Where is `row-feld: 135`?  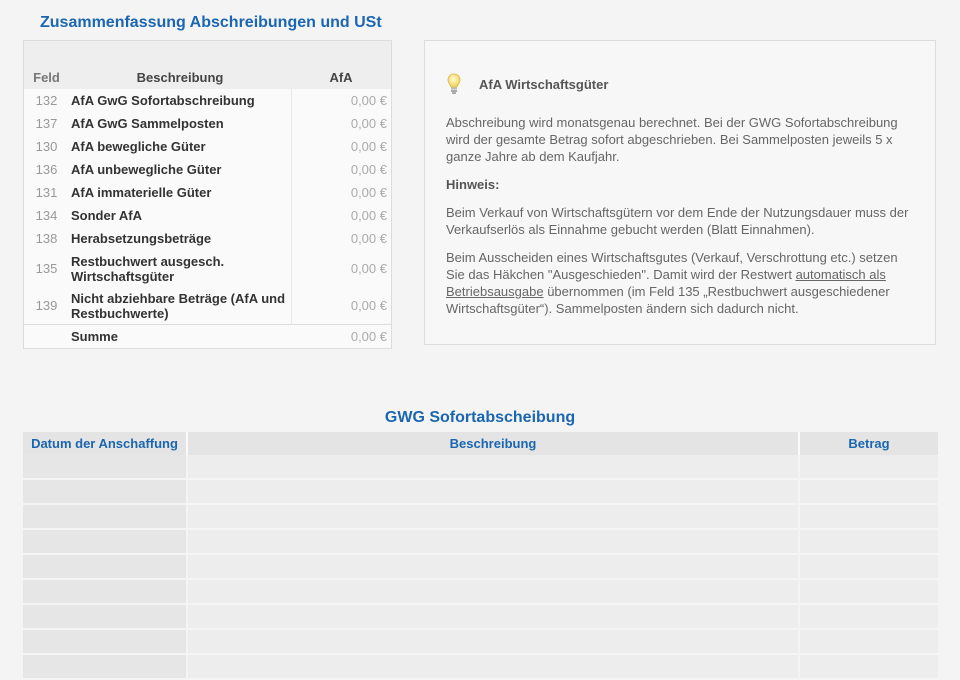 row-feld: 135 is located at coordinates (46, 268).